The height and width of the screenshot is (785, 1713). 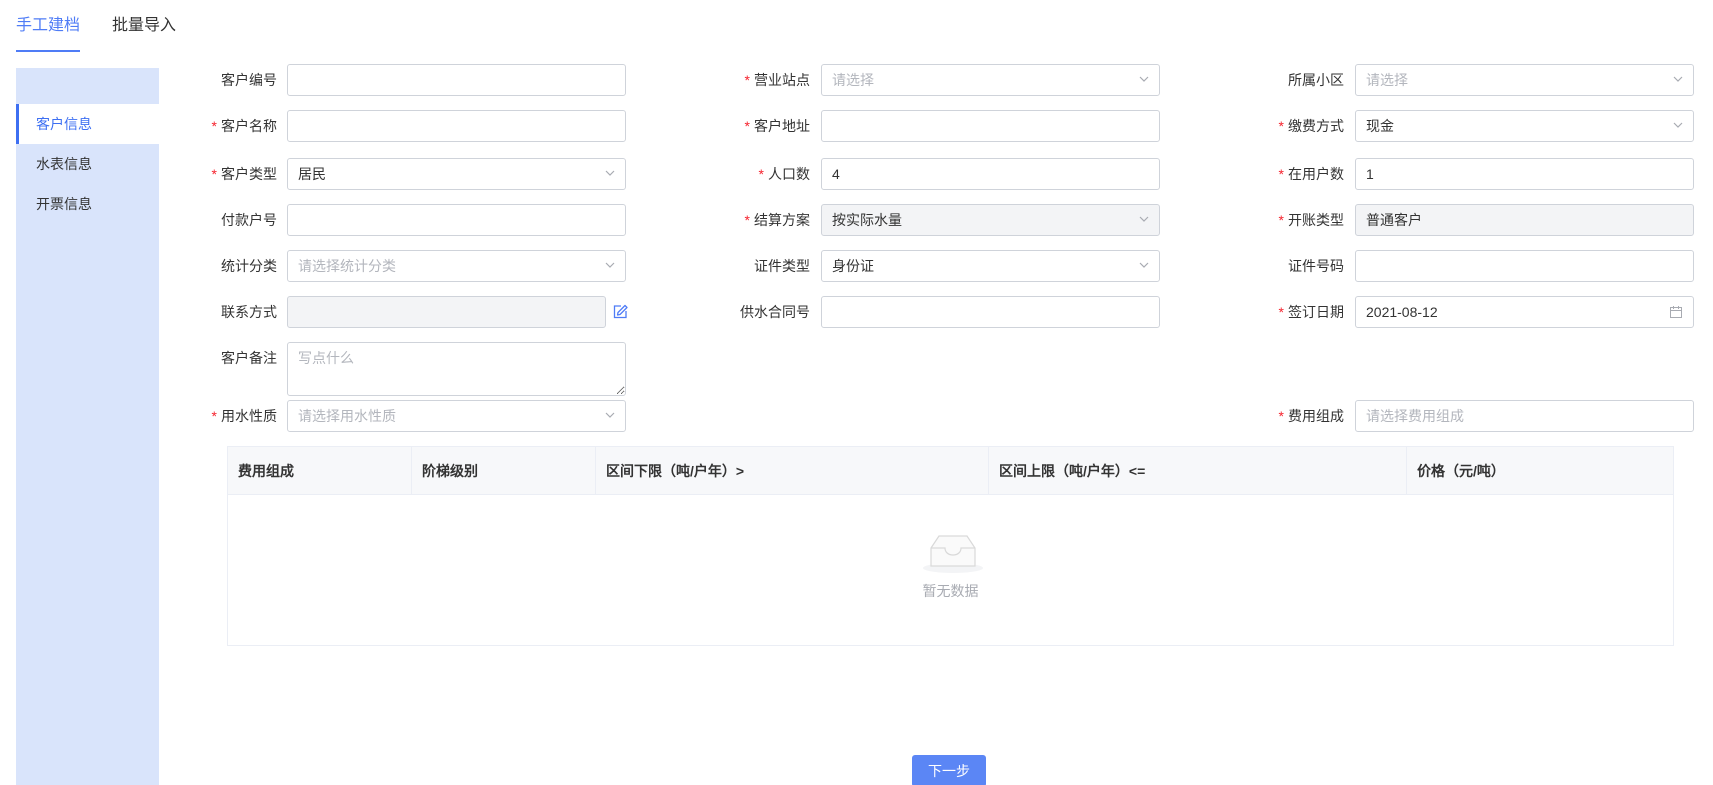 I want to click on form-row-2: * 客户名称 * 客户地址 * 缴费方式 现金, so click(x=856, y=126).